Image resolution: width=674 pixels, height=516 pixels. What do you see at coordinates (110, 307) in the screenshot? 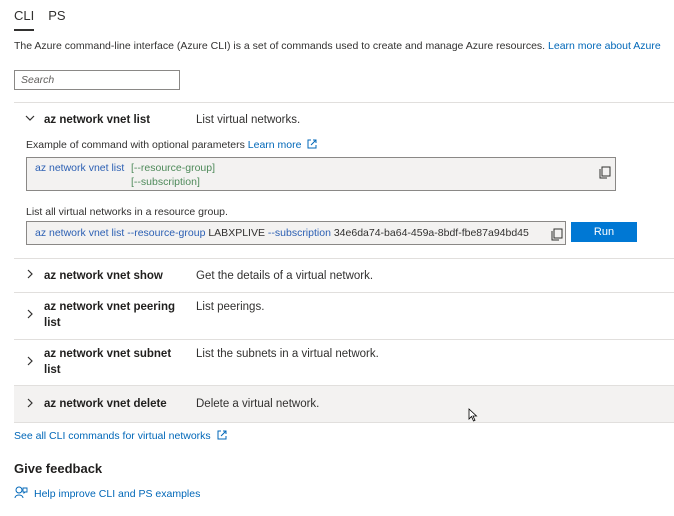
I see `command-name-line1: az network vnet peering` at bounding box center [110, 307].